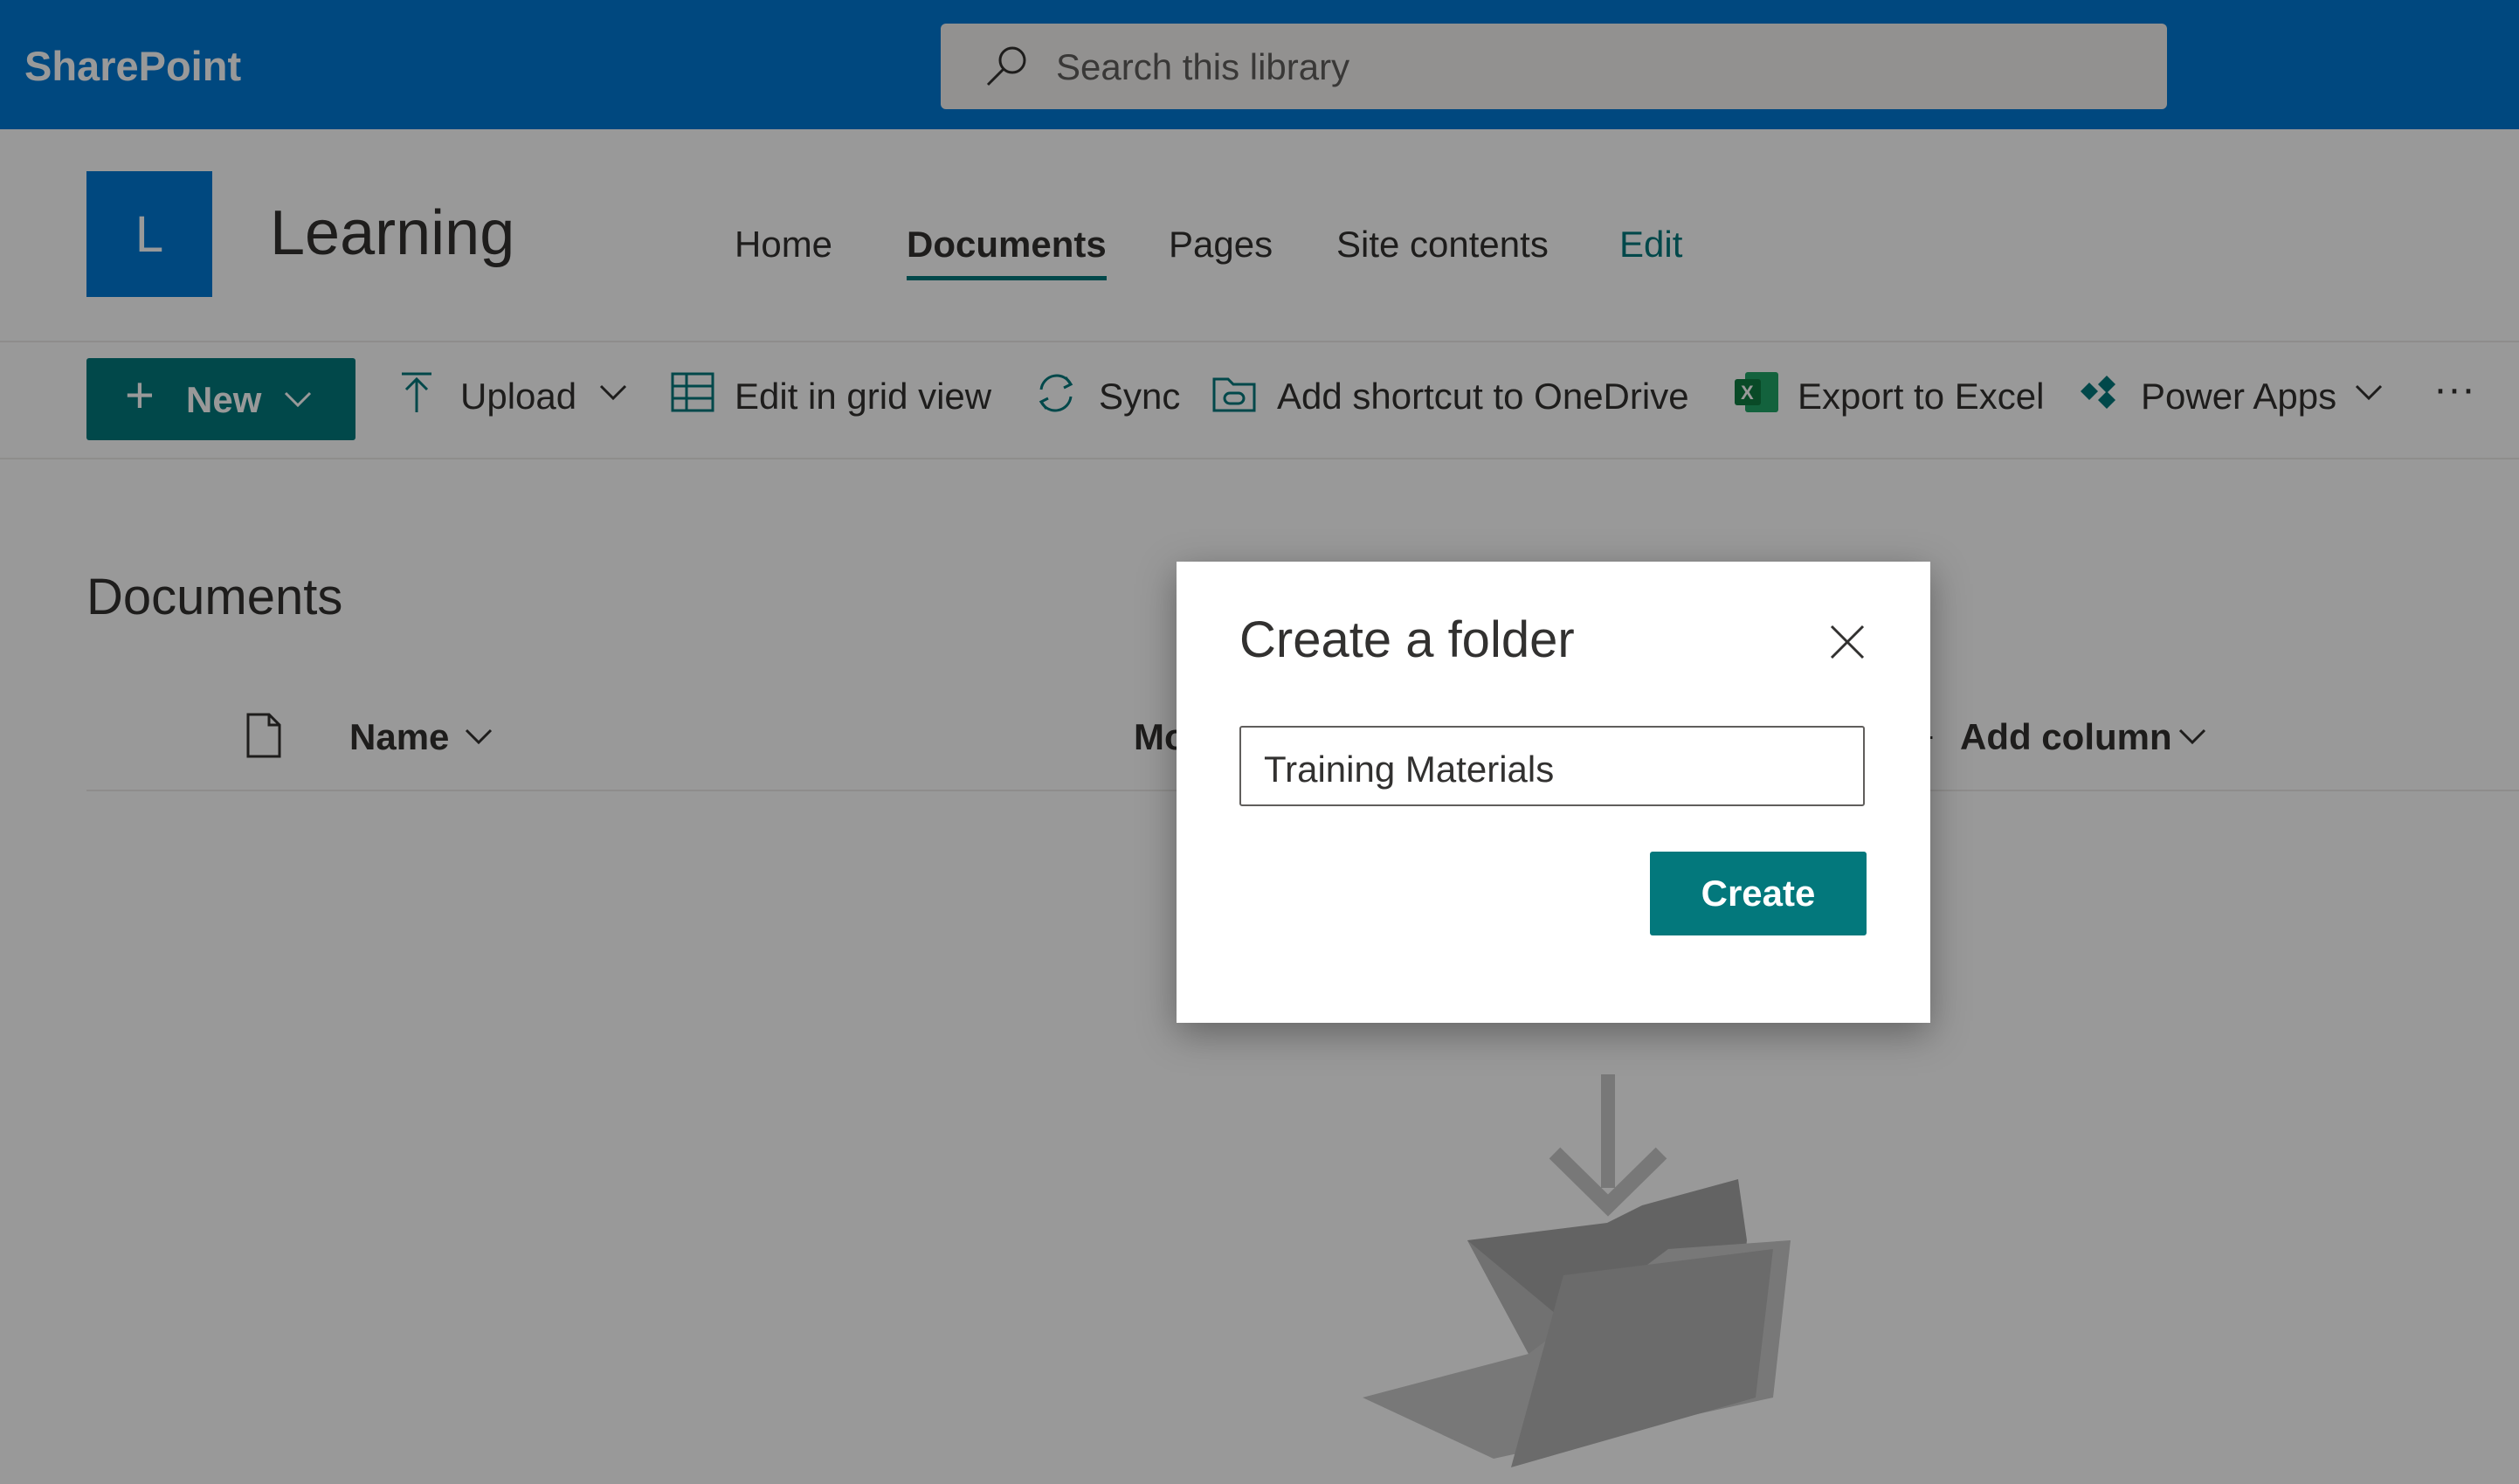 This screenshot has height=1484, width=2519. What do you see at coordinates (1407, 639) in the screenshot?
I see `dialog-title: Create a folder` at bounding box center [1407, 639].